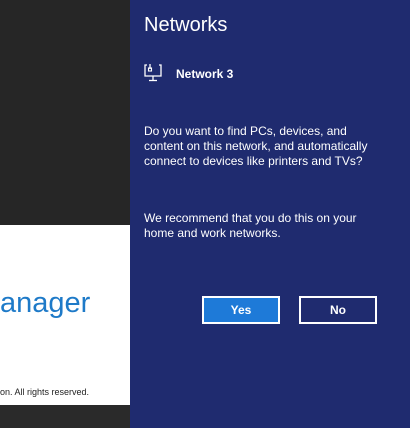 This screenshot has width=410, height=428. Describe the element at coordinates (186, 25) in the screenshot. I see `pane-title: Networks` at that location.